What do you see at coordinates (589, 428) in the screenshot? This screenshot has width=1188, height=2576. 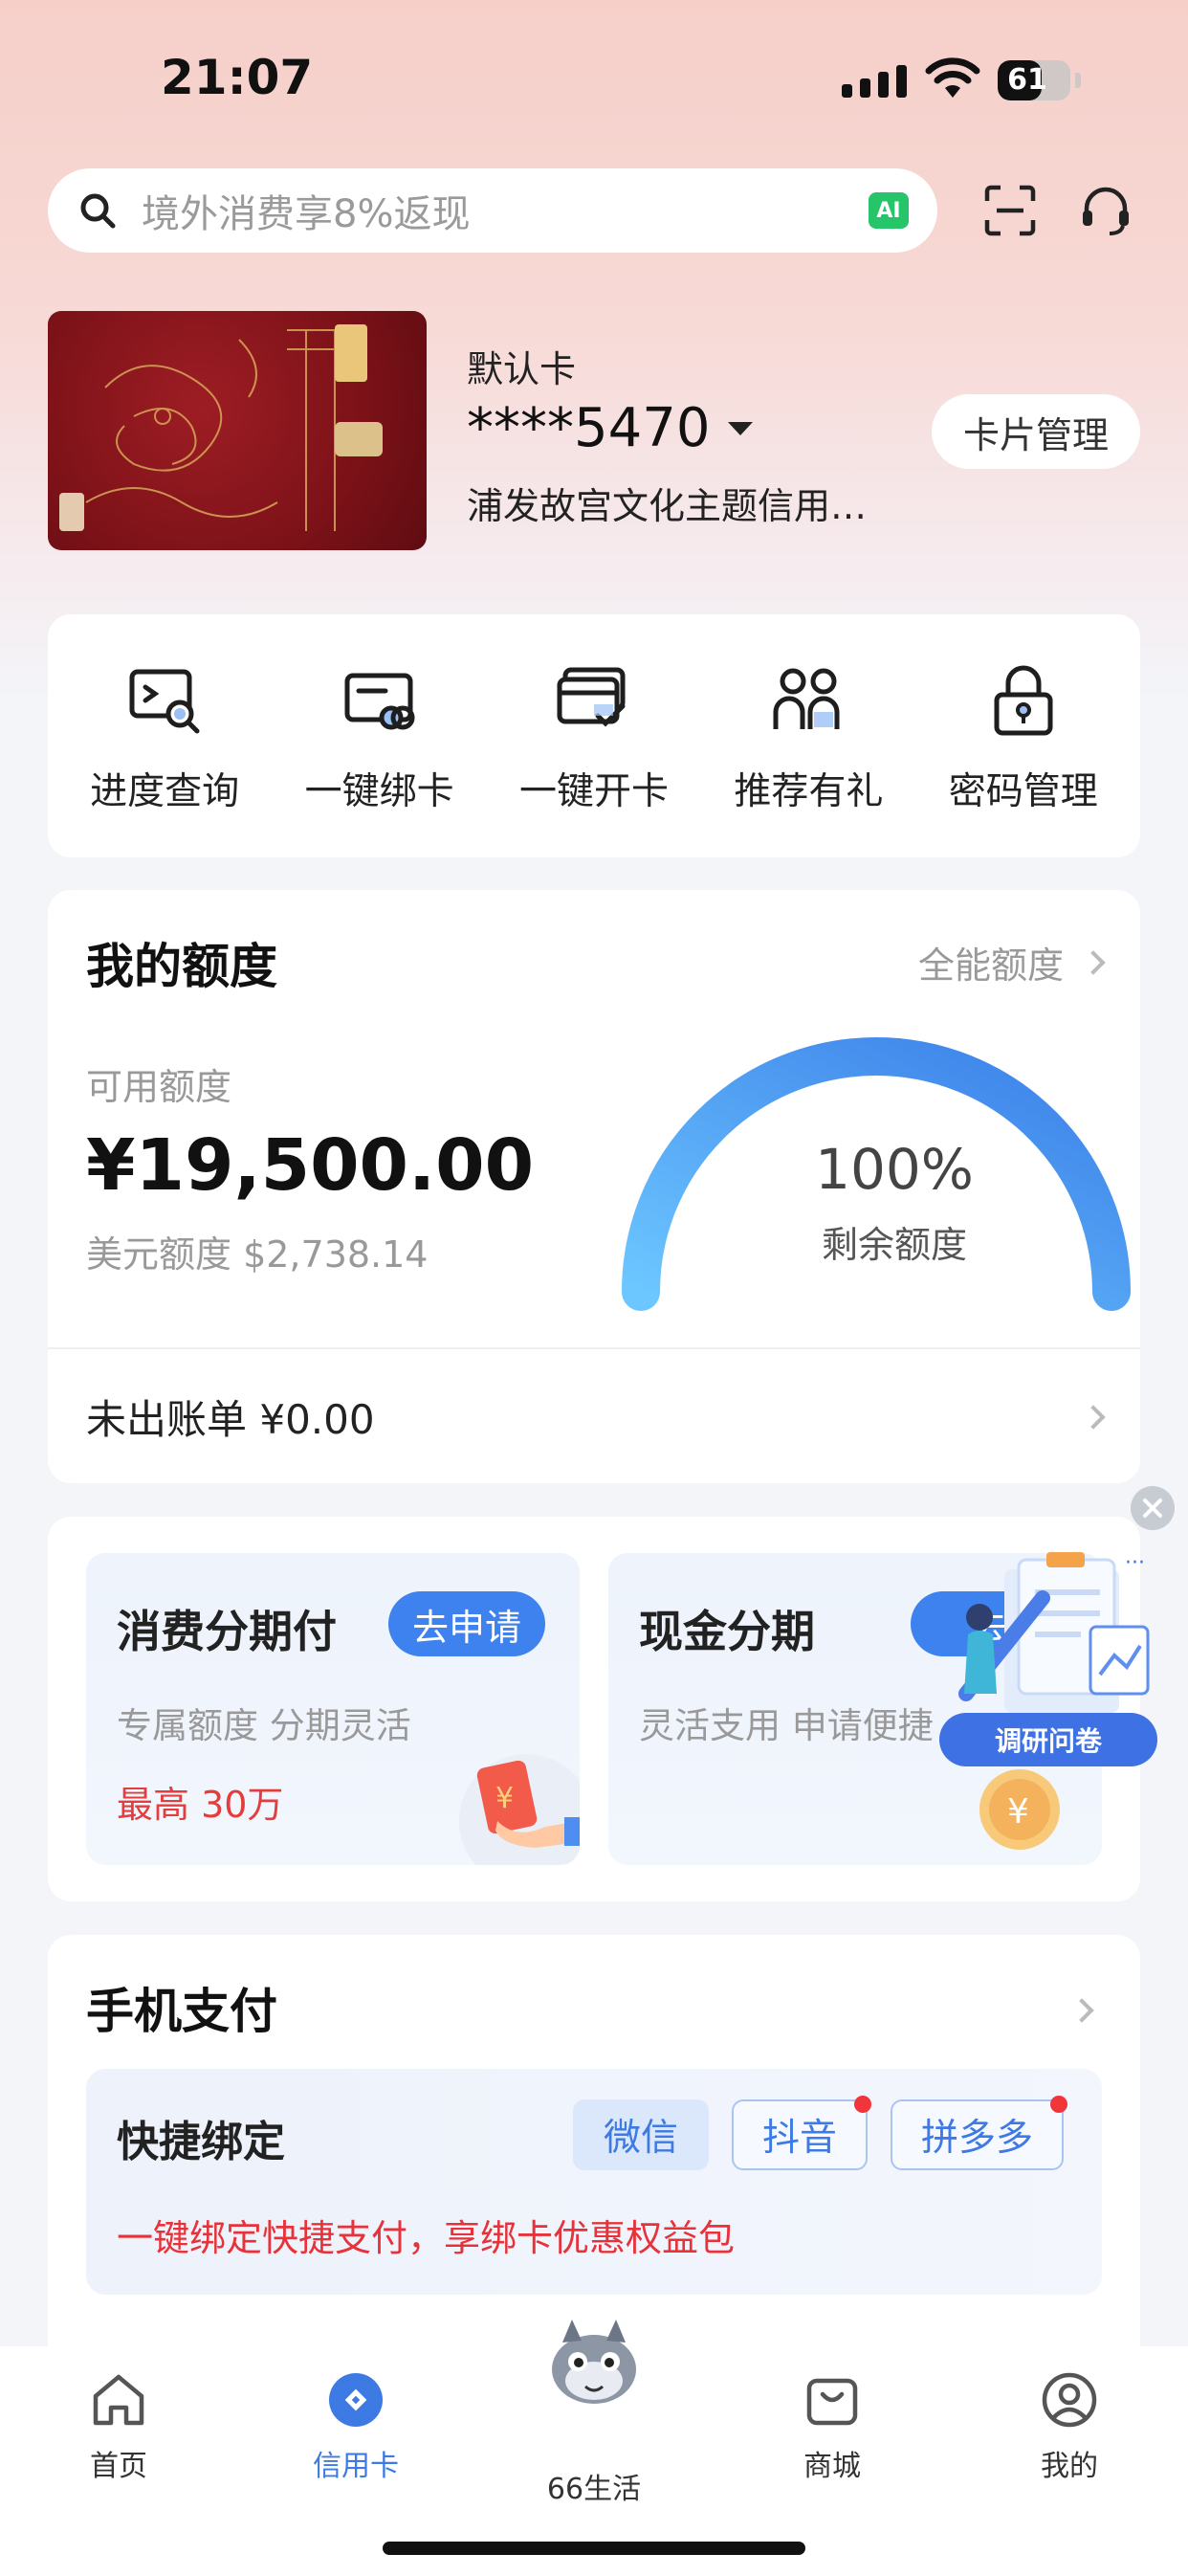 I see `card-number: ****5470` at bounding box center [589, 428].